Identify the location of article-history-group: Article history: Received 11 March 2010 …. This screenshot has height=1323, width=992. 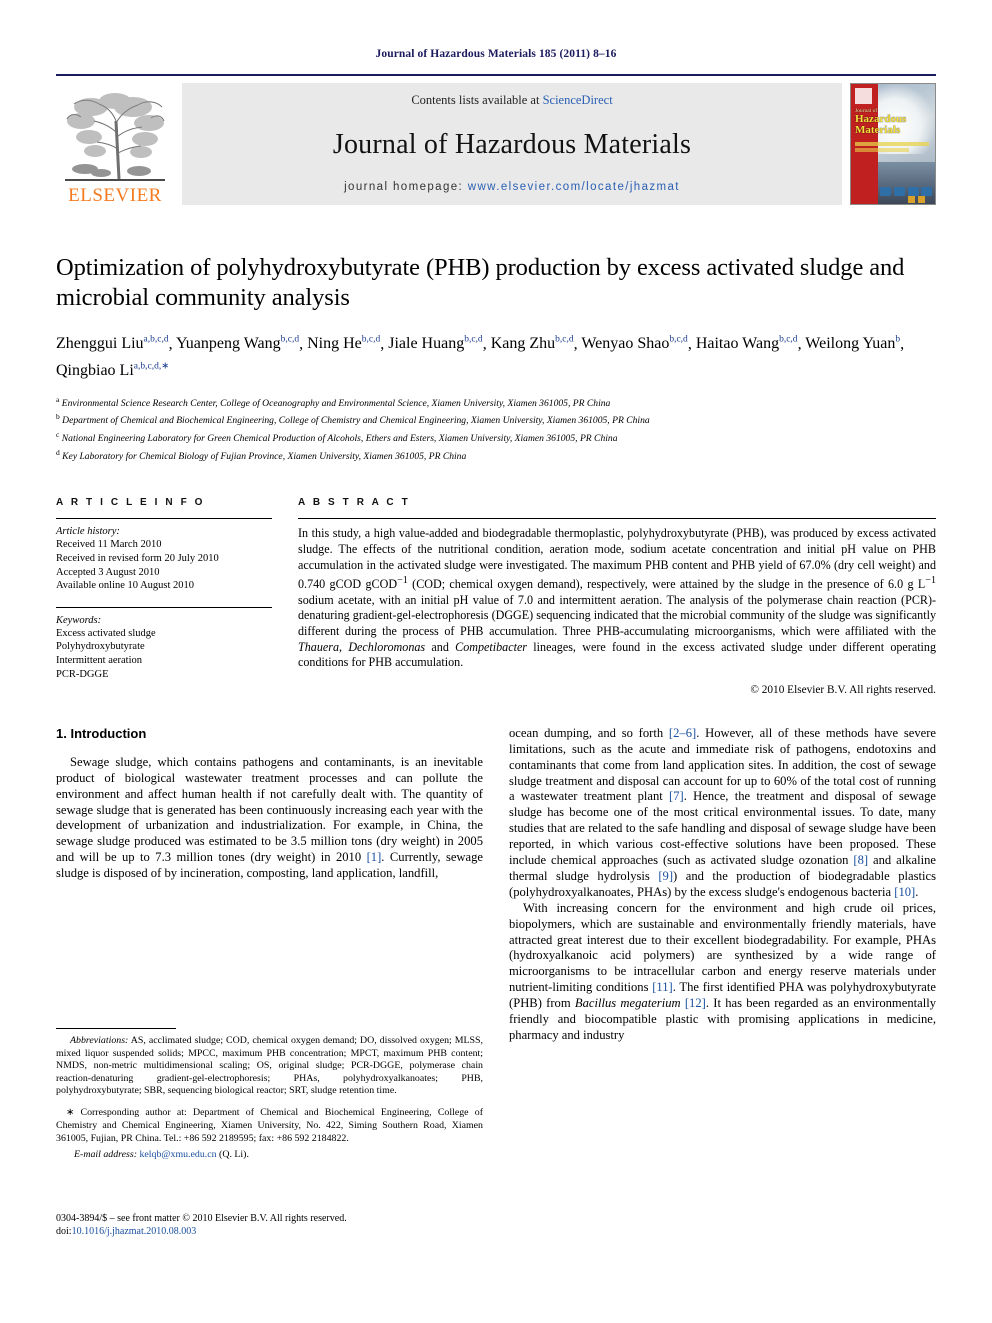
(164, 555).